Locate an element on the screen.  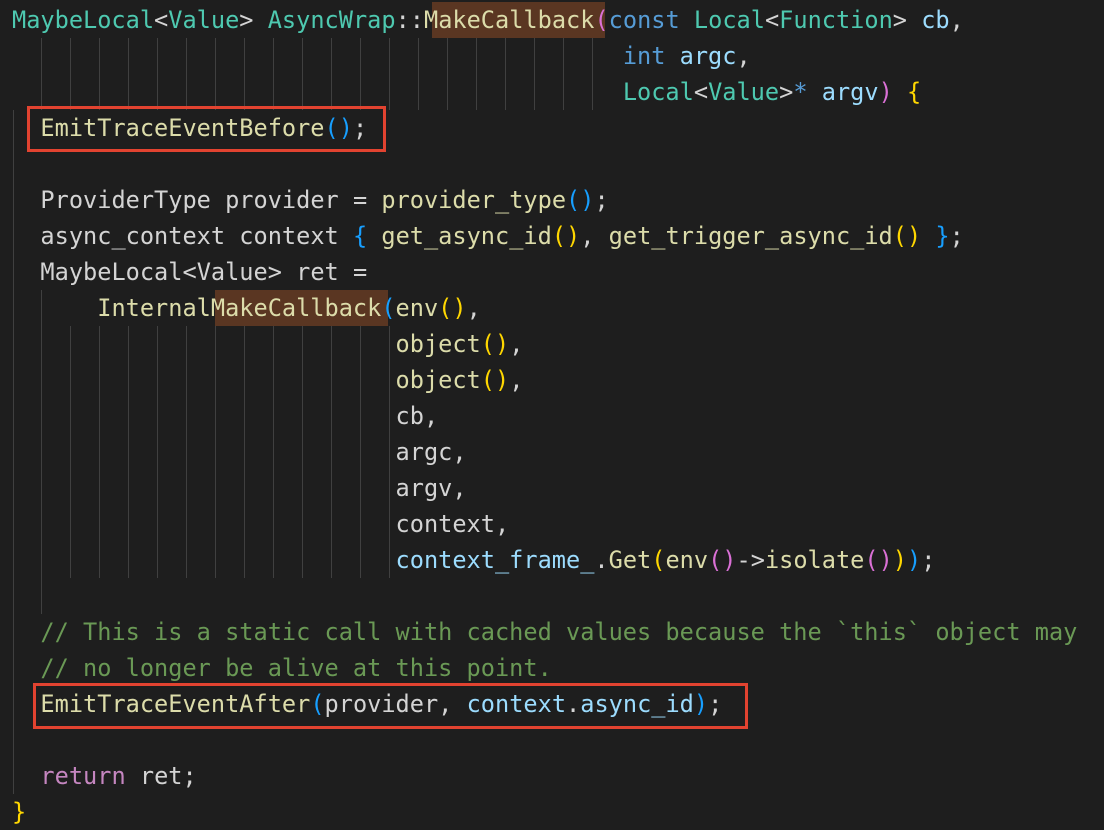
code-token: async_context is located at coordinates (140, 236).